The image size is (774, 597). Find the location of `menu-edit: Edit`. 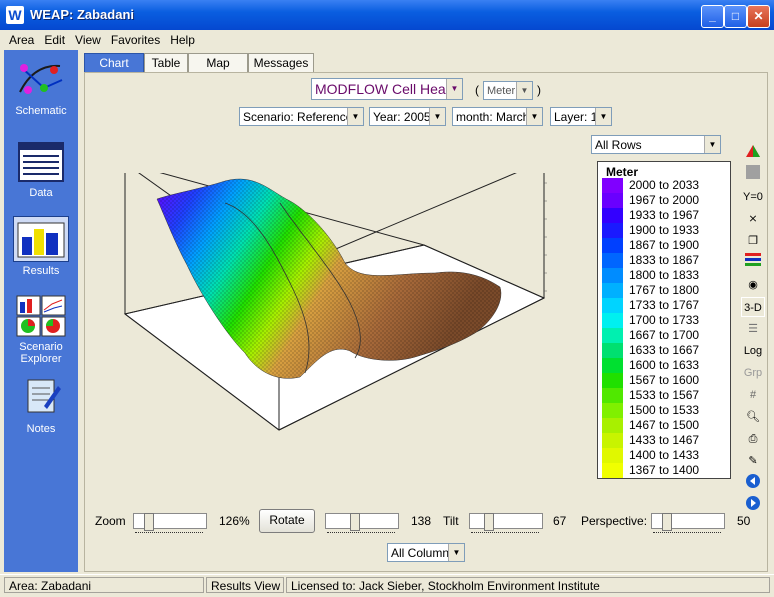

menu-edit: Edit is located at coordinates (54, 38).